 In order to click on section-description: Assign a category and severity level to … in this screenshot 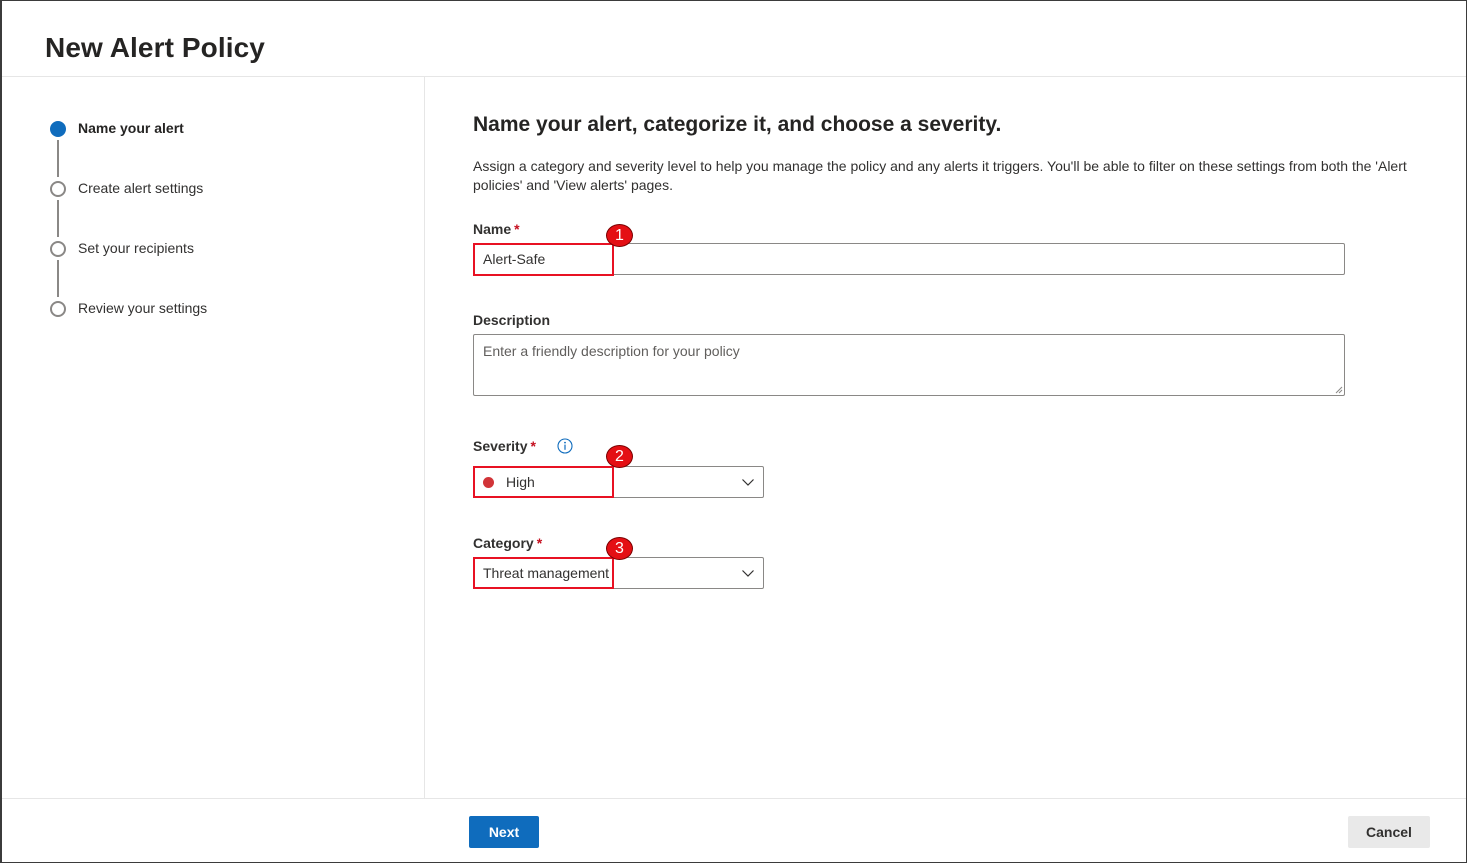, I will do `click(940, 175)`.